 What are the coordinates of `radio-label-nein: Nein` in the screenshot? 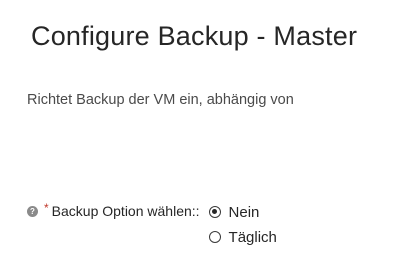 It's located at (244, 212).